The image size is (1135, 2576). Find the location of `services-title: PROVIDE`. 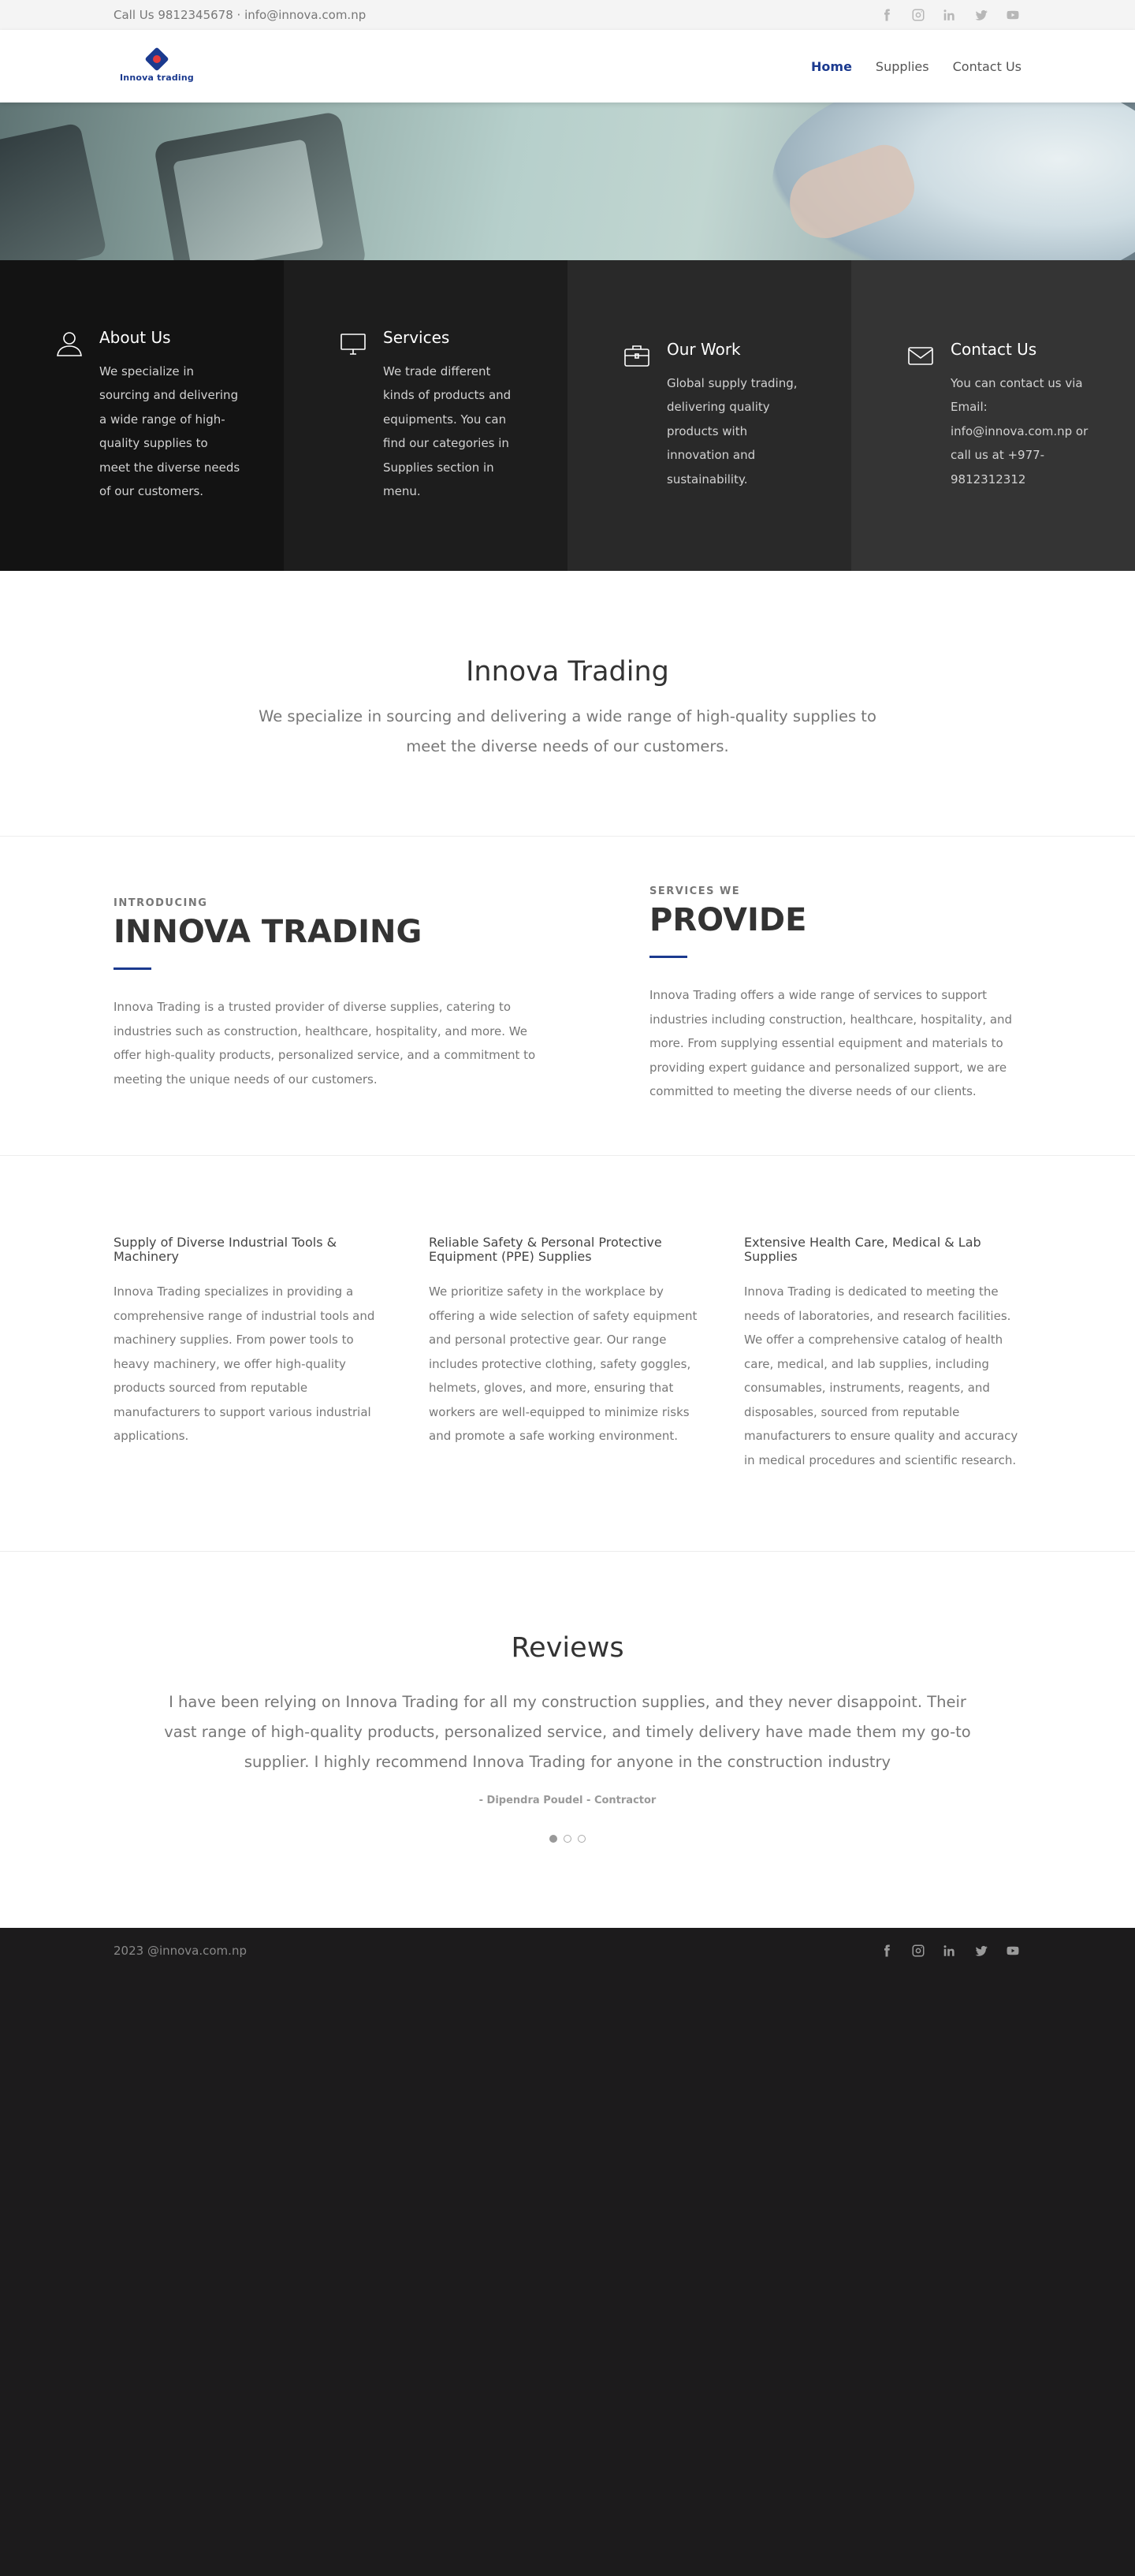

services-title: PROVIDE is located at coordinates (728, 920).